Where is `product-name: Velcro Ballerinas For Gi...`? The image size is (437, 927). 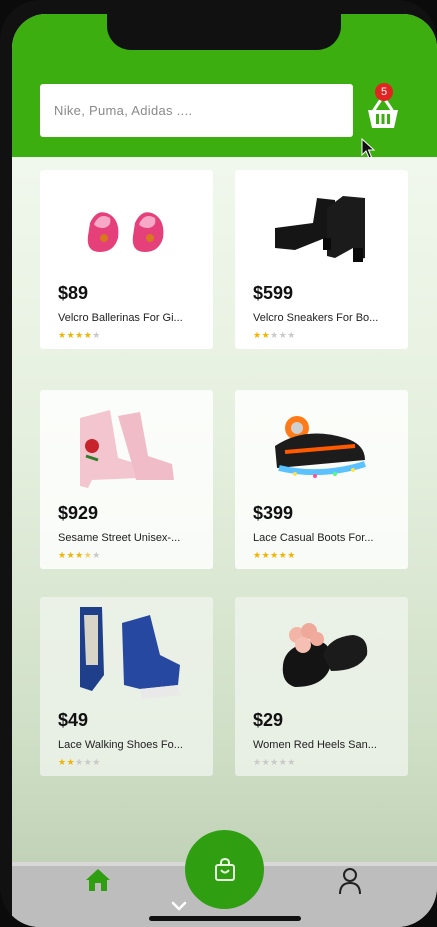
product-name: Velcro Ballerinas For Gi... is located at coordinates (120, 318).